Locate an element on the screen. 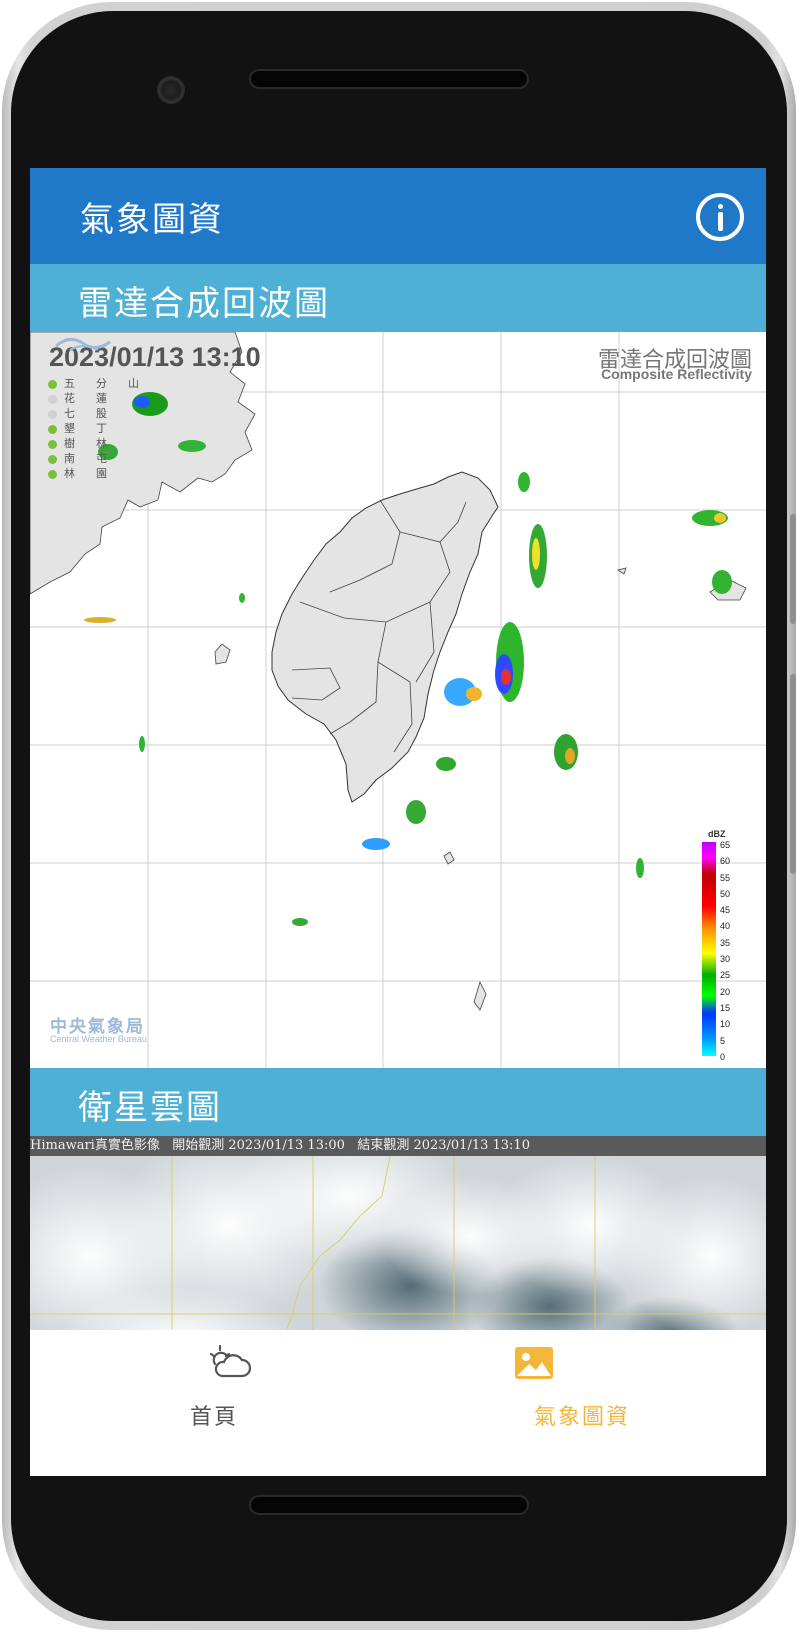 The height and width of the screenshot is (1634, 800). weather-cloud-sun-icon is located at coordinates (230, 1361).